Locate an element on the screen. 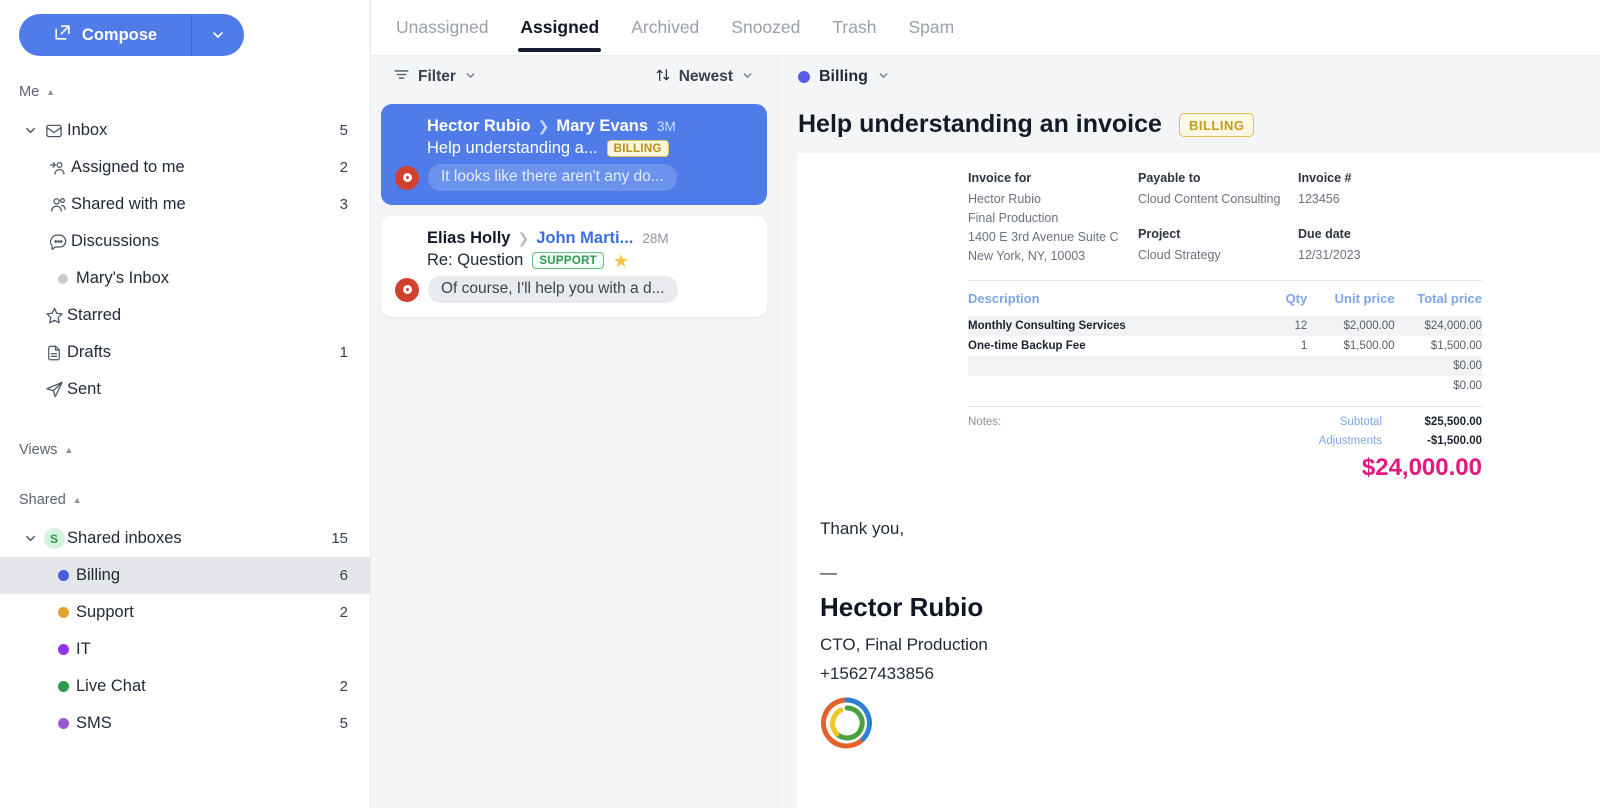 The image size is (1600, 808). invoice-for-label: Invoice for is located at coordinates (1000, 178).